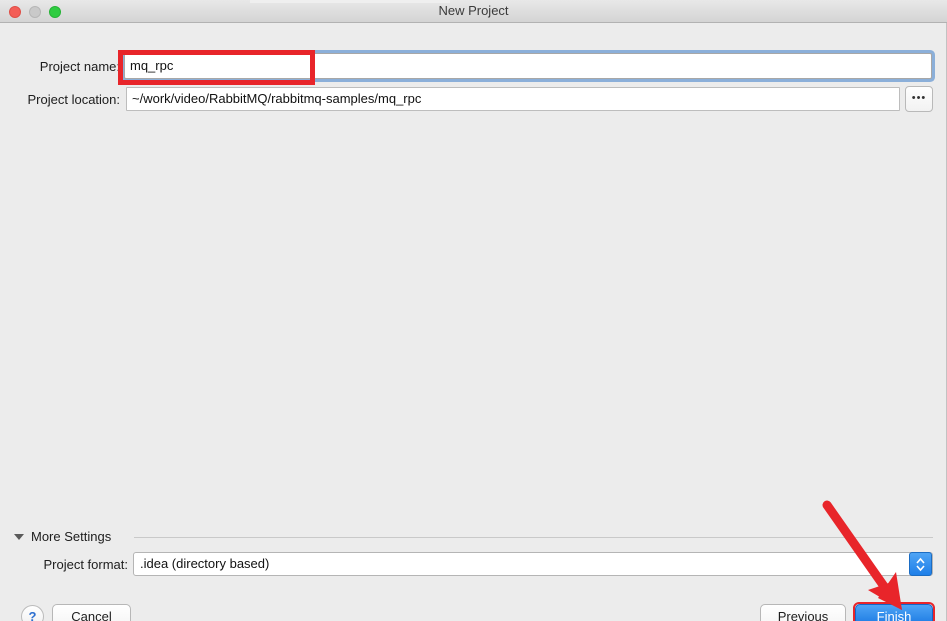 The image size is (947, 621). I want to click on more-settings-section: More Settings, so click(473, 537).